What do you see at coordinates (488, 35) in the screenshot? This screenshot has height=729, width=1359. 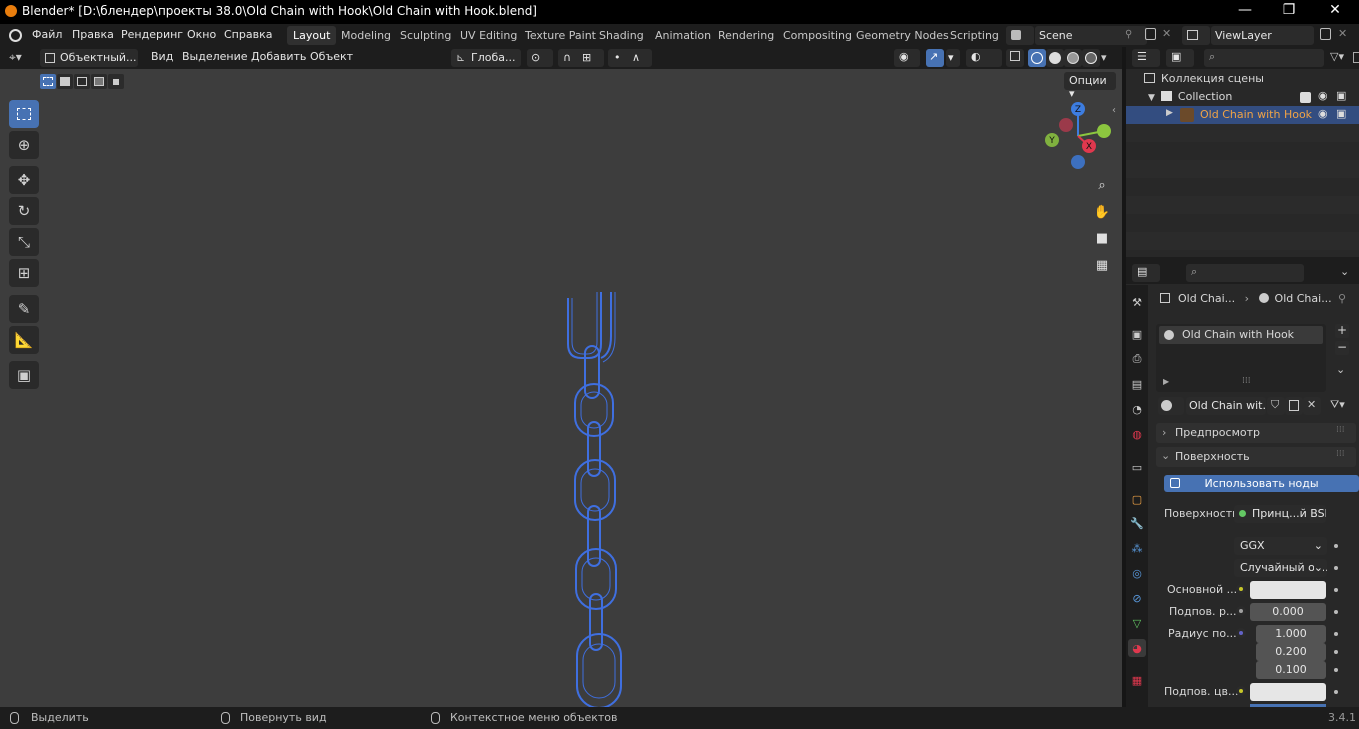 I see `tab-uv-editing: UV Editing` at bounding box center [488, 35].